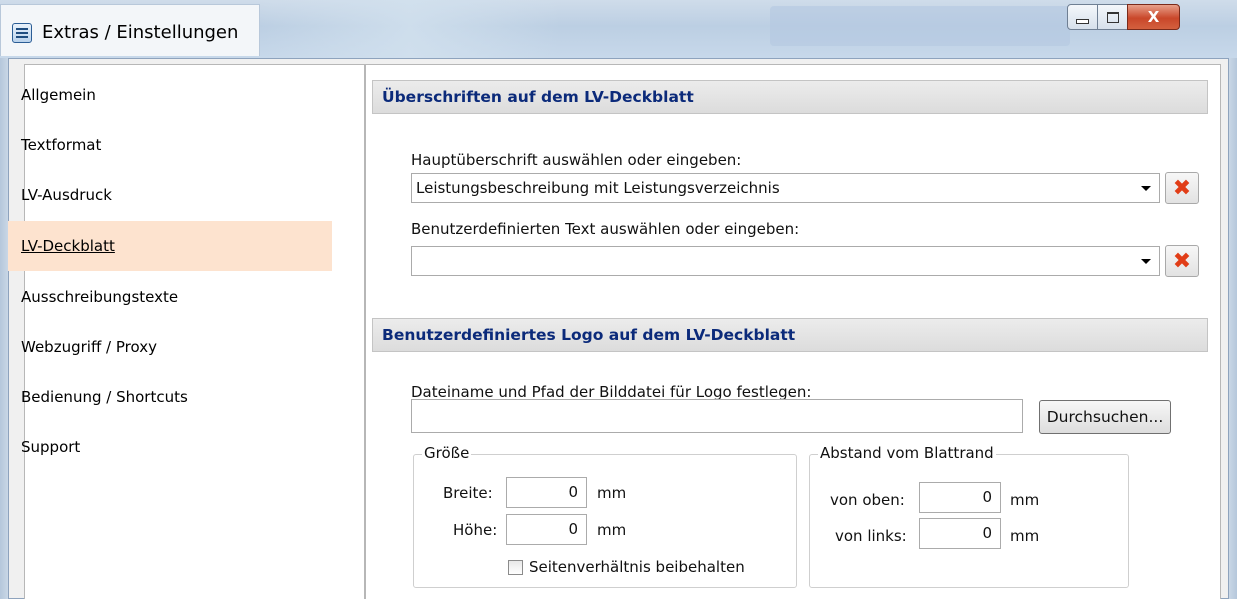 This screenshot has height=599, width=1237. I want to click on margin-left-input: 0, so click(960, 533).